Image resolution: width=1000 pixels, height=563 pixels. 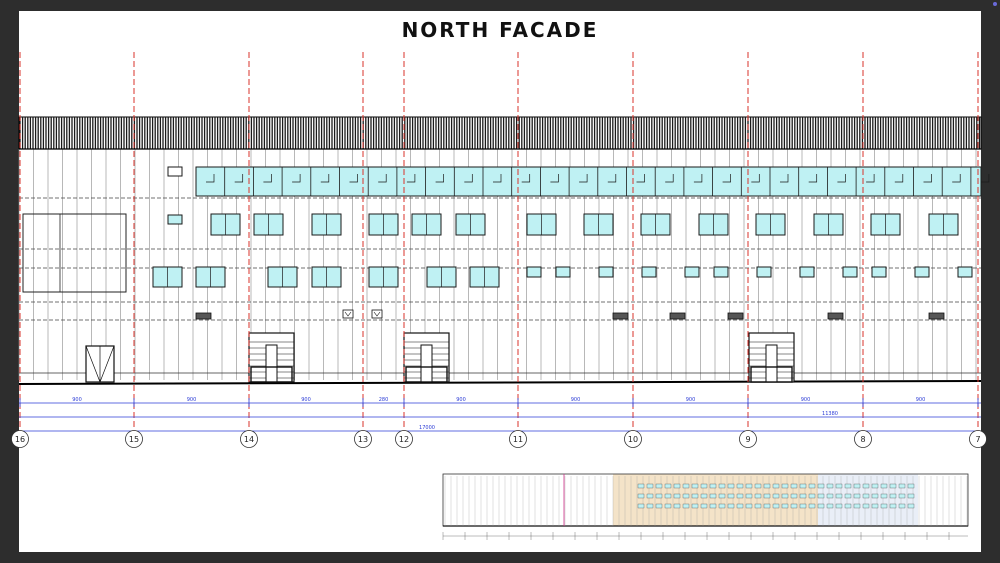 What do you see at coordinates (500, 382) in the screenshot?
I see `ground-line` at bounding box center [500, 382].